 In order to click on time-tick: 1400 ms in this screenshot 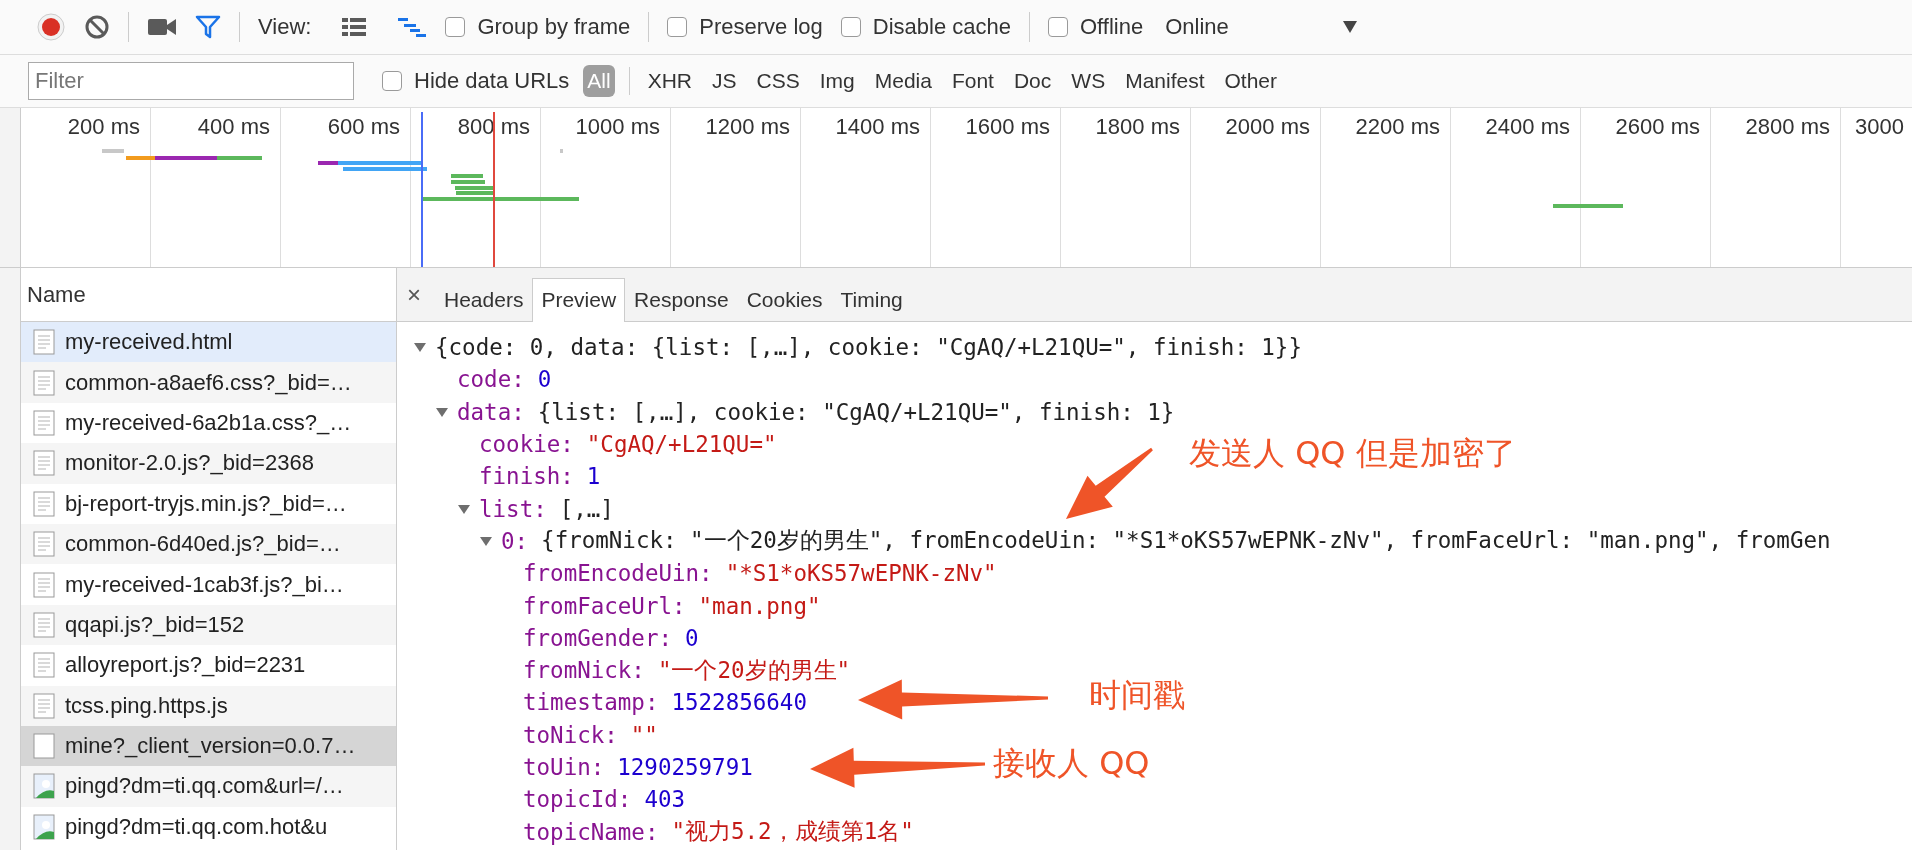, I will do `click(877, 126)`.